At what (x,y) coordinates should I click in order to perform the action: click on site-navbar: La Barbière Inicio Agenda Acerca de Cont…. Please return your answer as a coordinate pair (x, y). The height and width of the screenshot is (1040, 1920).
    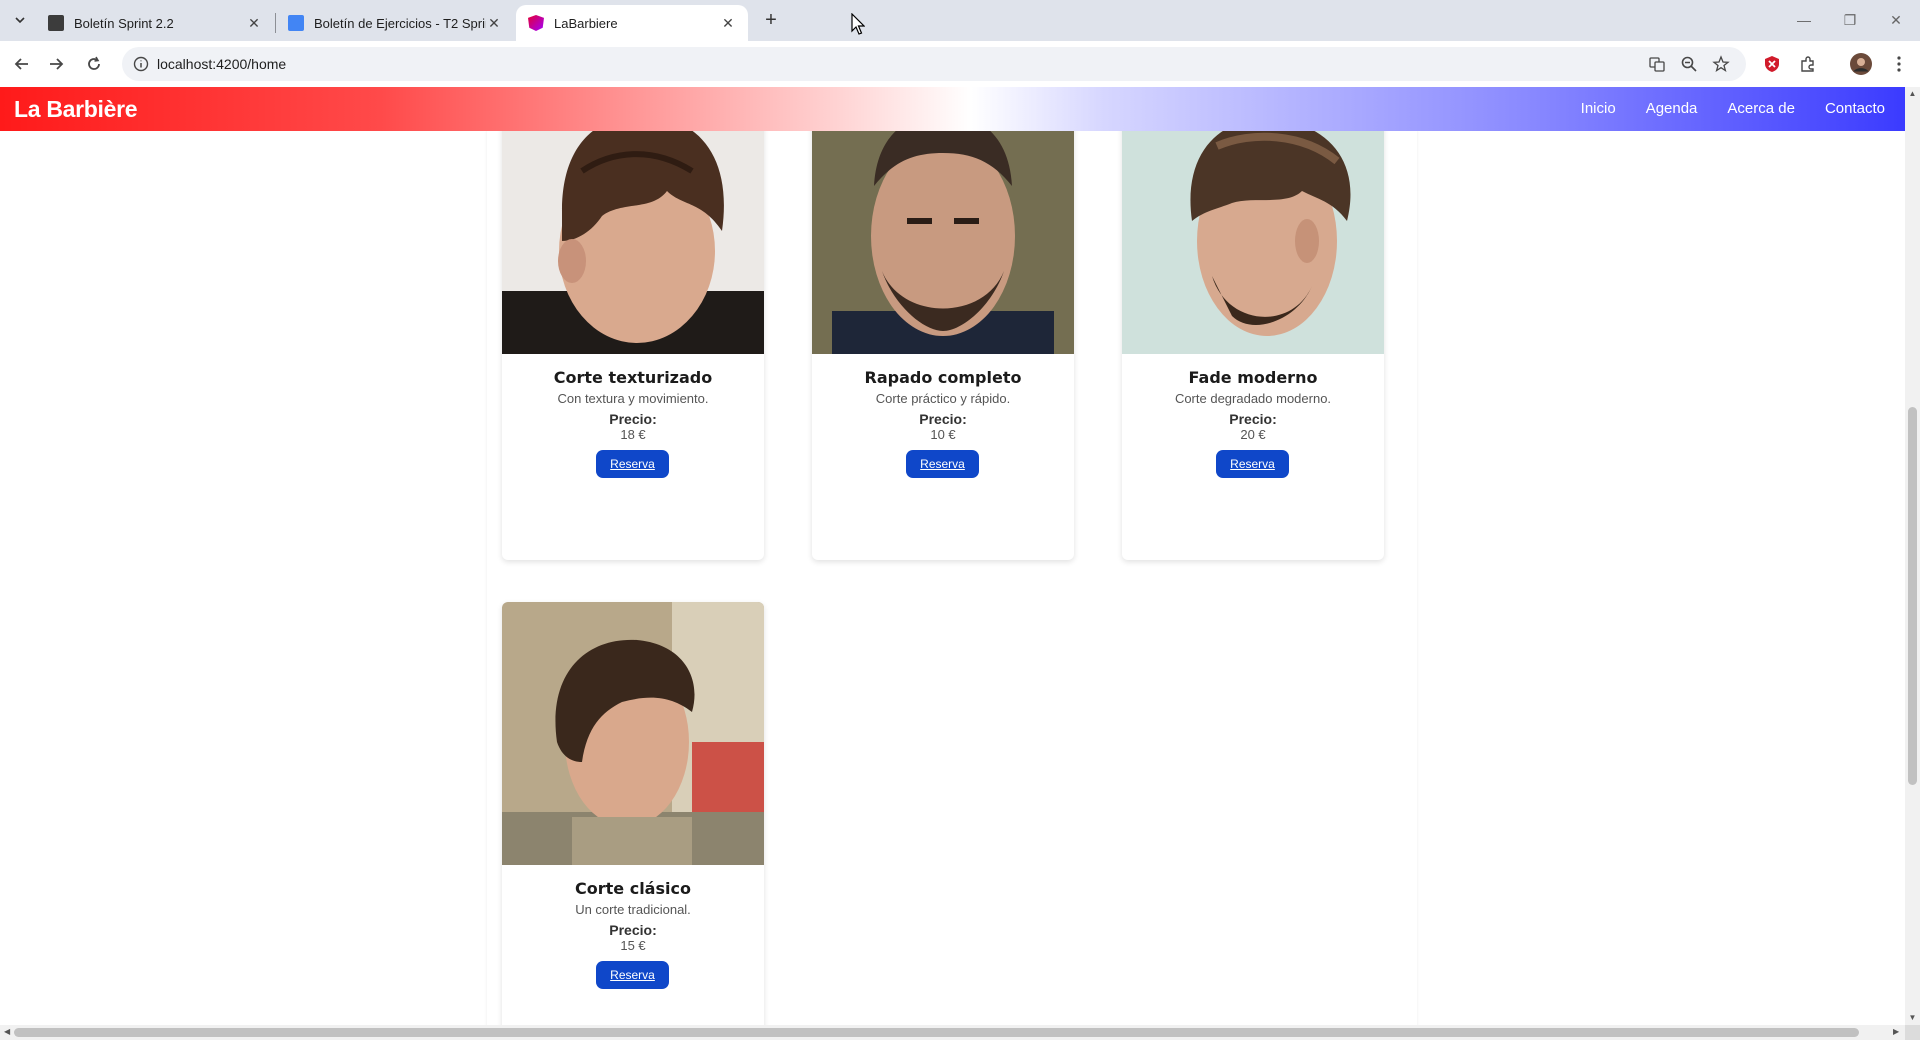
    Looking at the image, I should click on (952, 109).